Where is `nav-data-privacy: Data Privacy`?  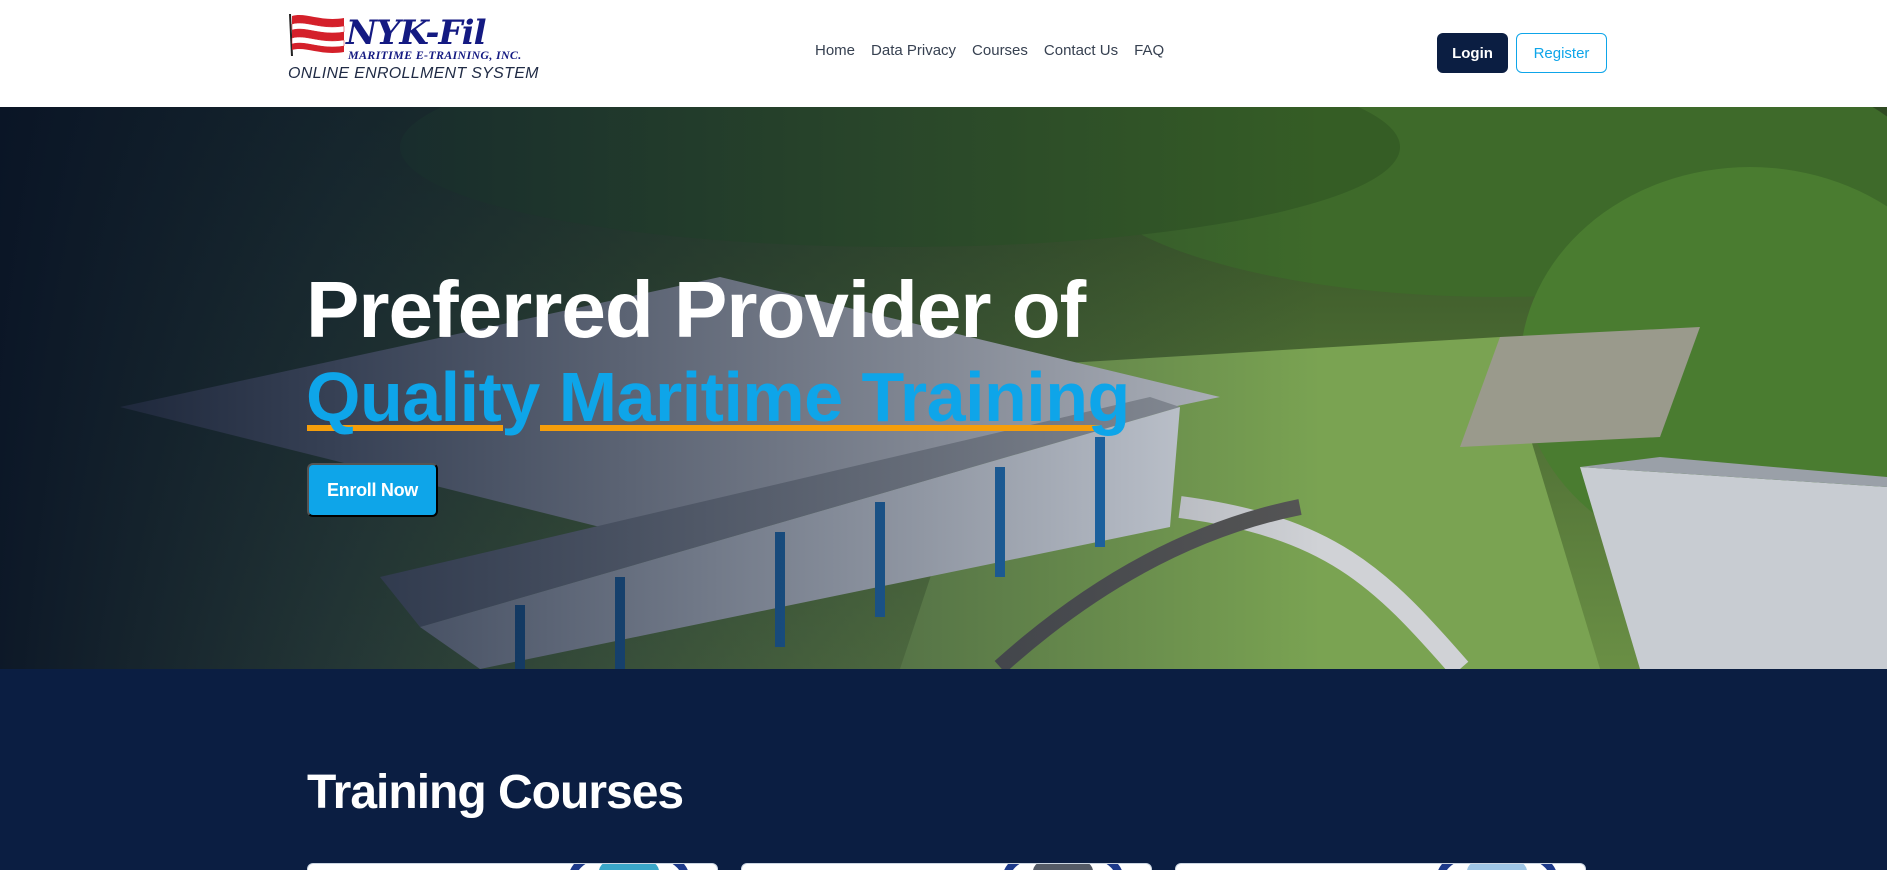
nav-data-privacy: Data Privacy is located at coordinates (913, 50).